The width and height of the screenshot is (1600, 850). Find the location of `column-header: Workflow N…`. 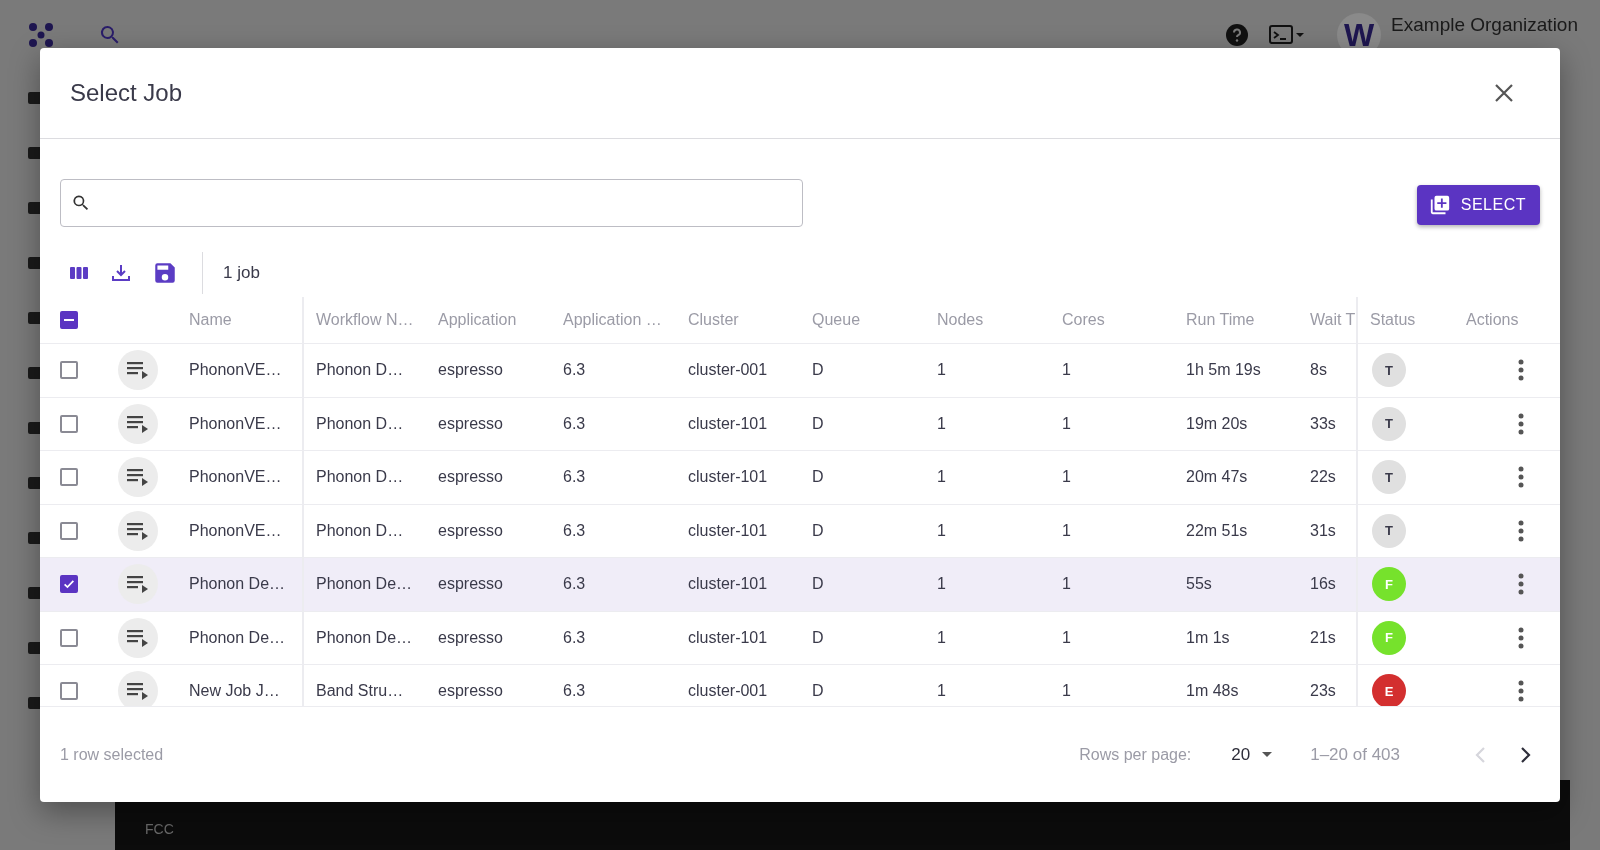

column-header: Workflow N… is located at coordinates (365, 320).